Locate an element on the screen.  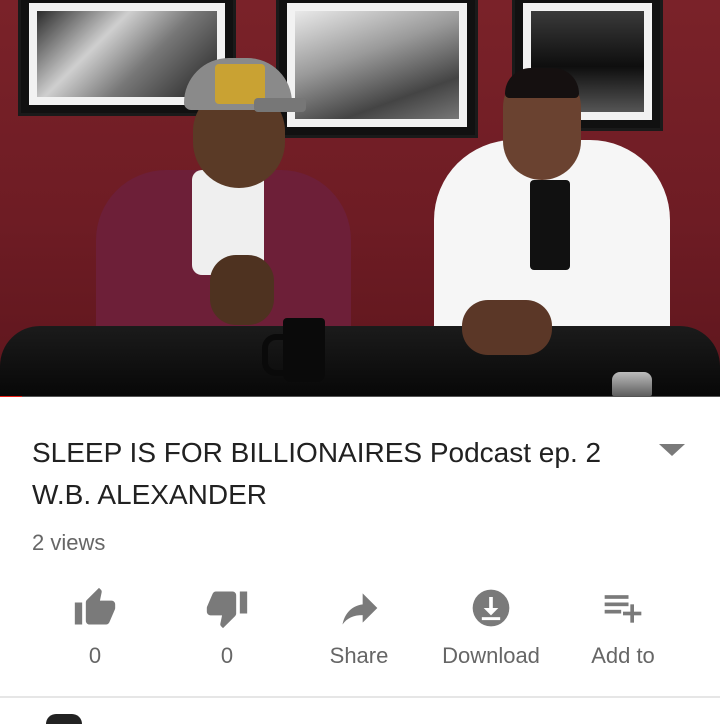
metal-cup is located at coordinates (632, 384).